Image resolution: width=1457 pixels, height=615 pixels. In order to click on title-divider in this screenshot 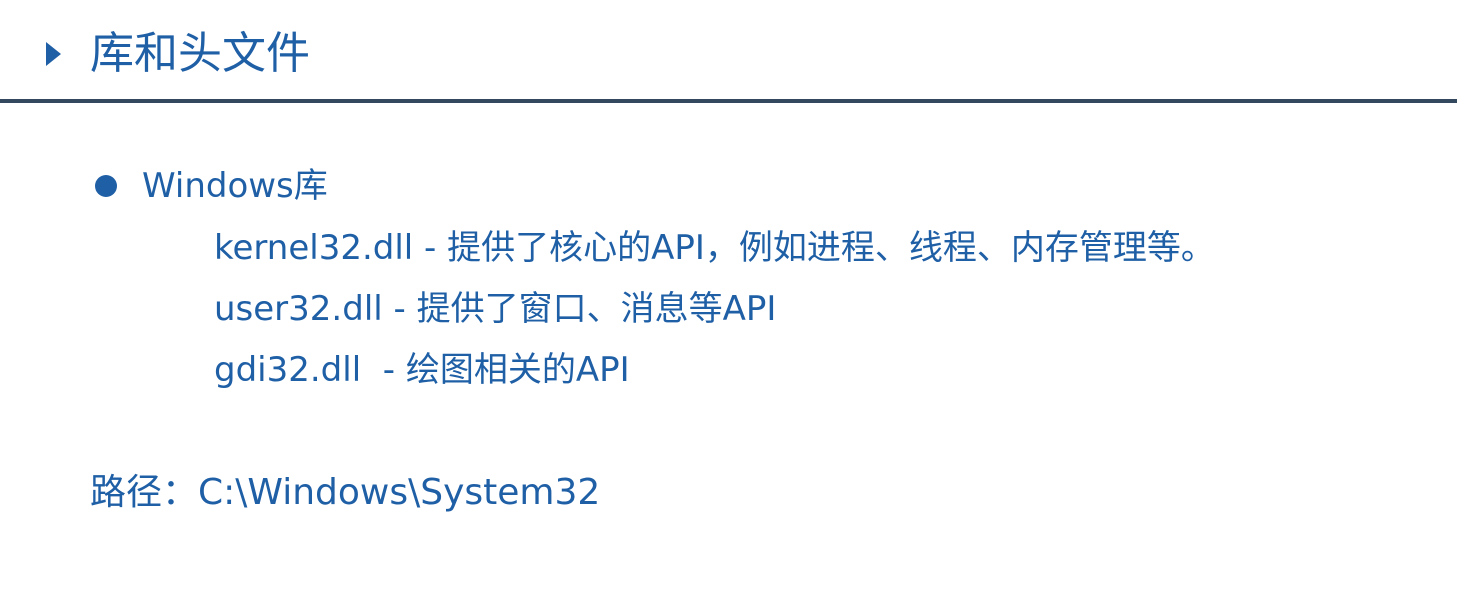, I will do `click(728, 101)`.